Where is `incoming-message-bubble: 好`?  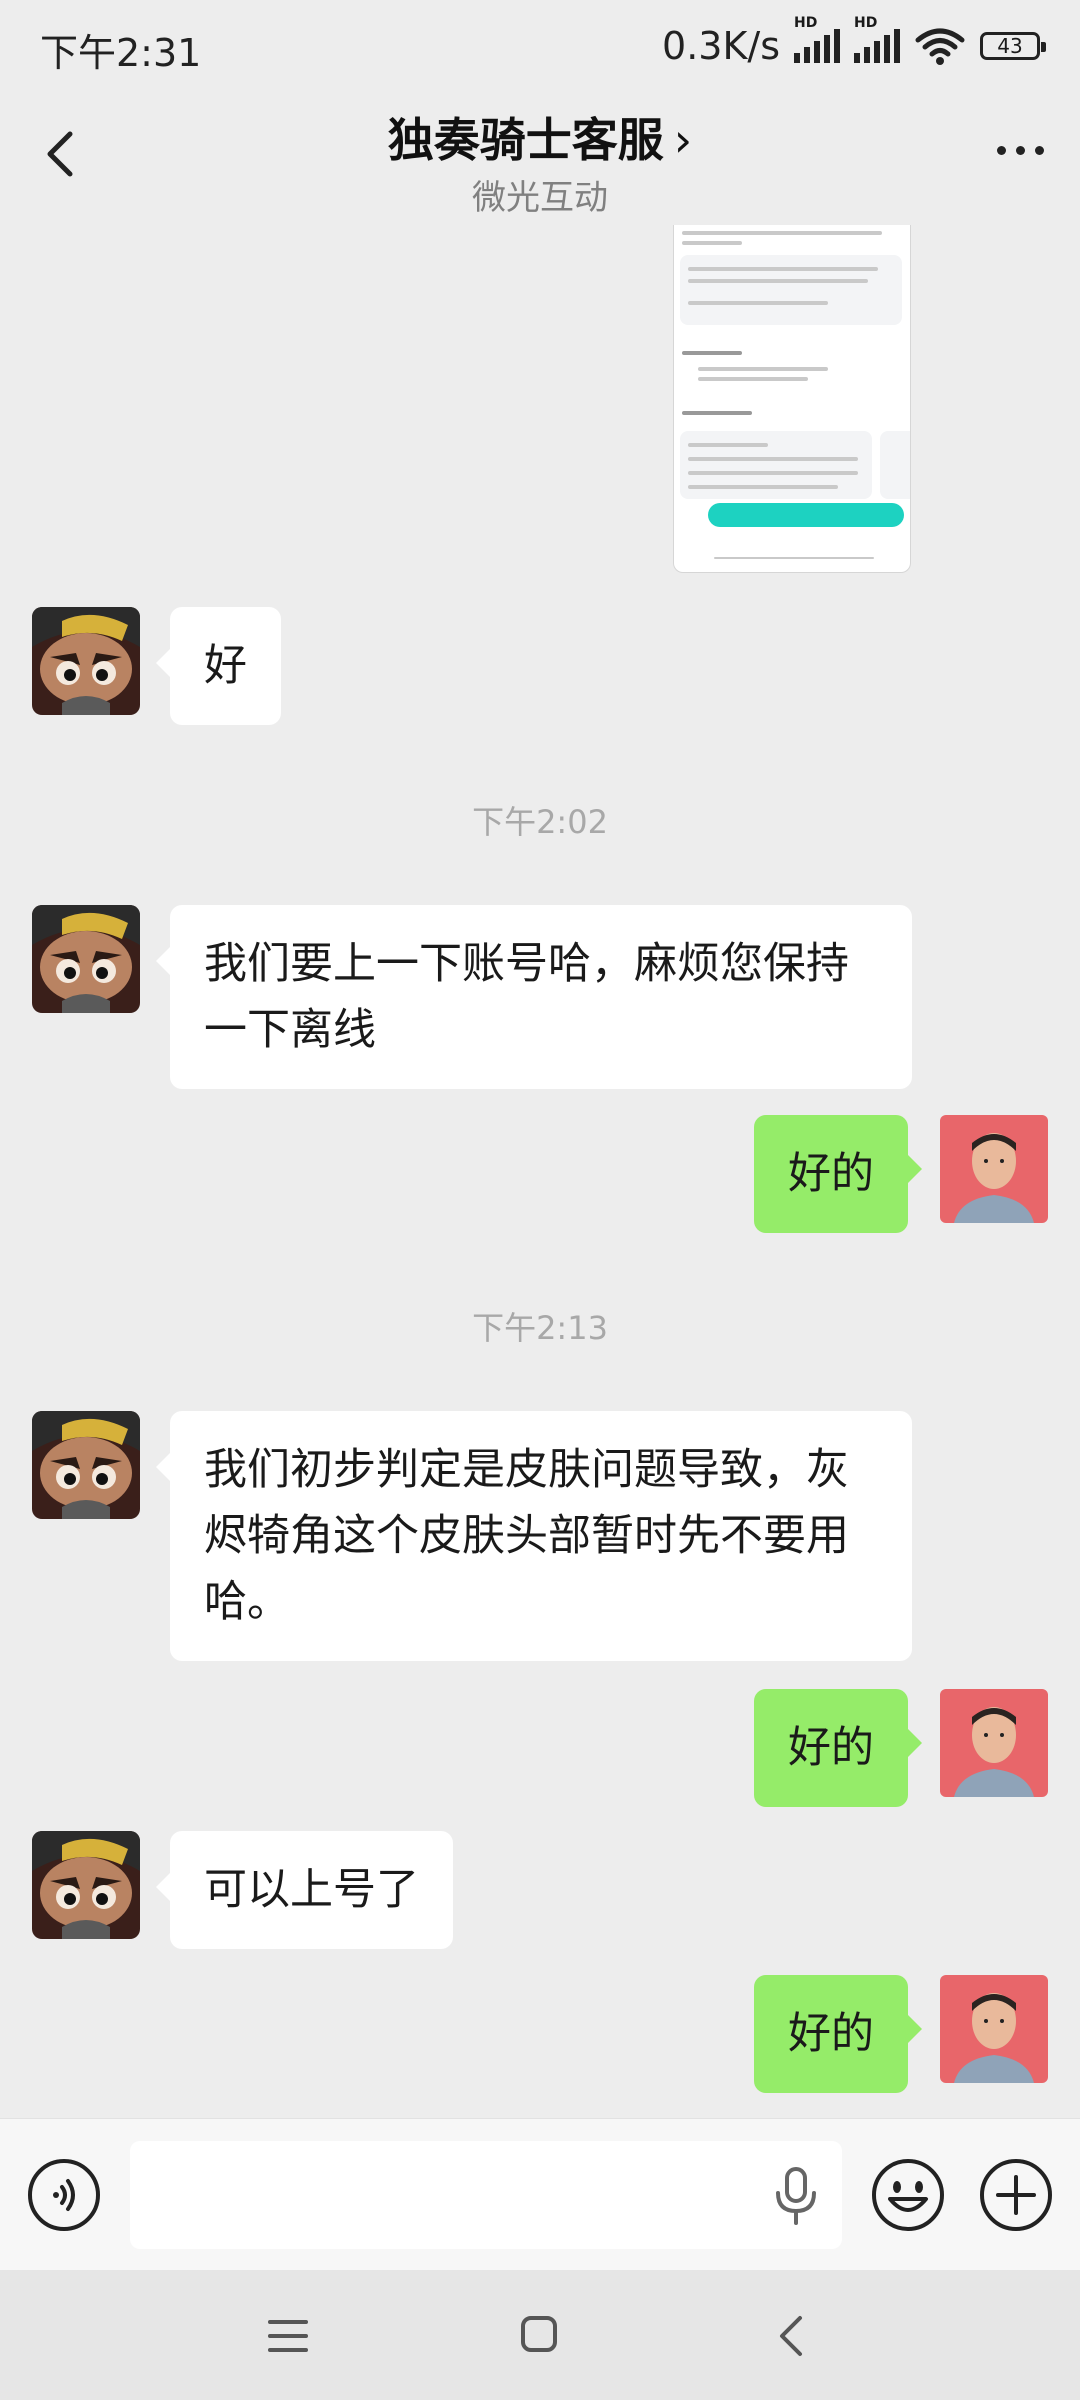
incoming-message-bubble: 好 is located at coordinates (218, 666).